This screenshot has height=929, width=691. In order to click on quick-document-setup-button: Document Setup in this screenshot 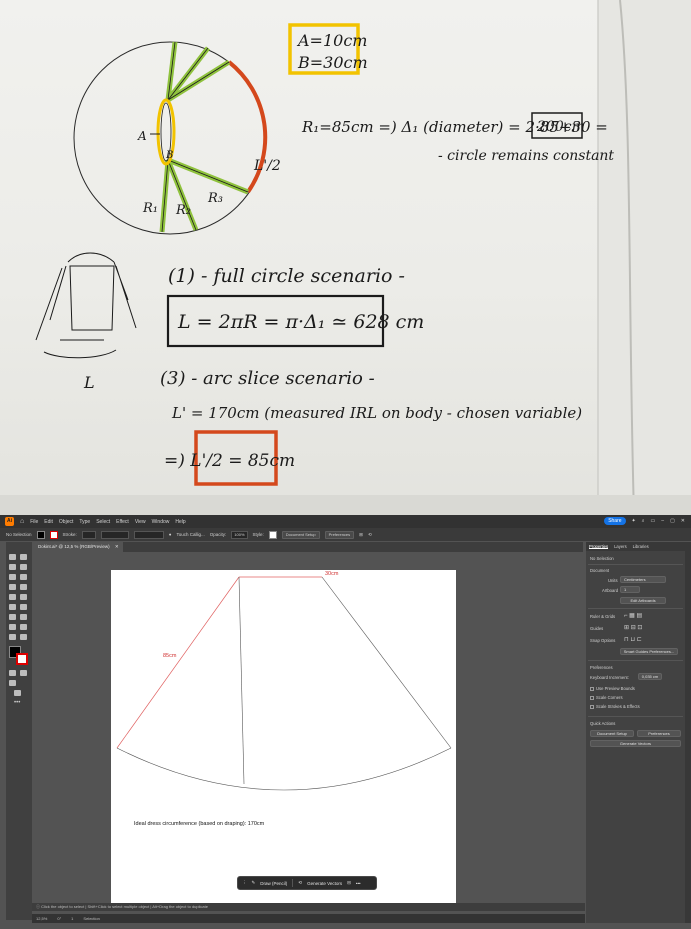, I will do `click(612, 733)`.